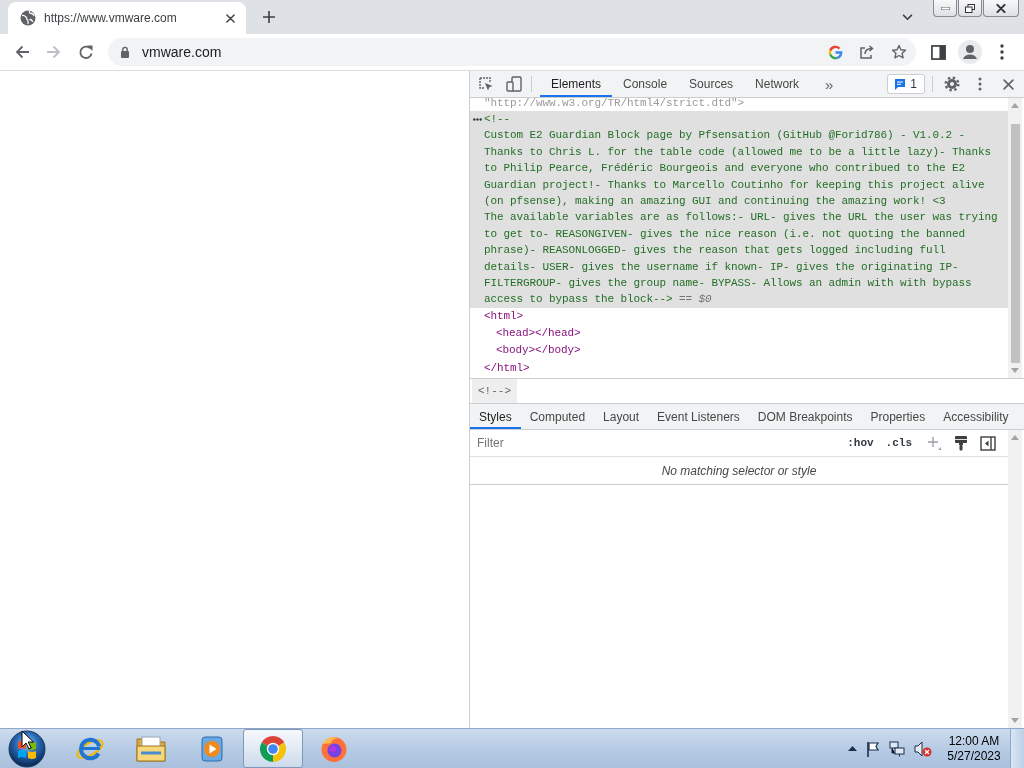  I want to click on restore-button, so click(970, 8).